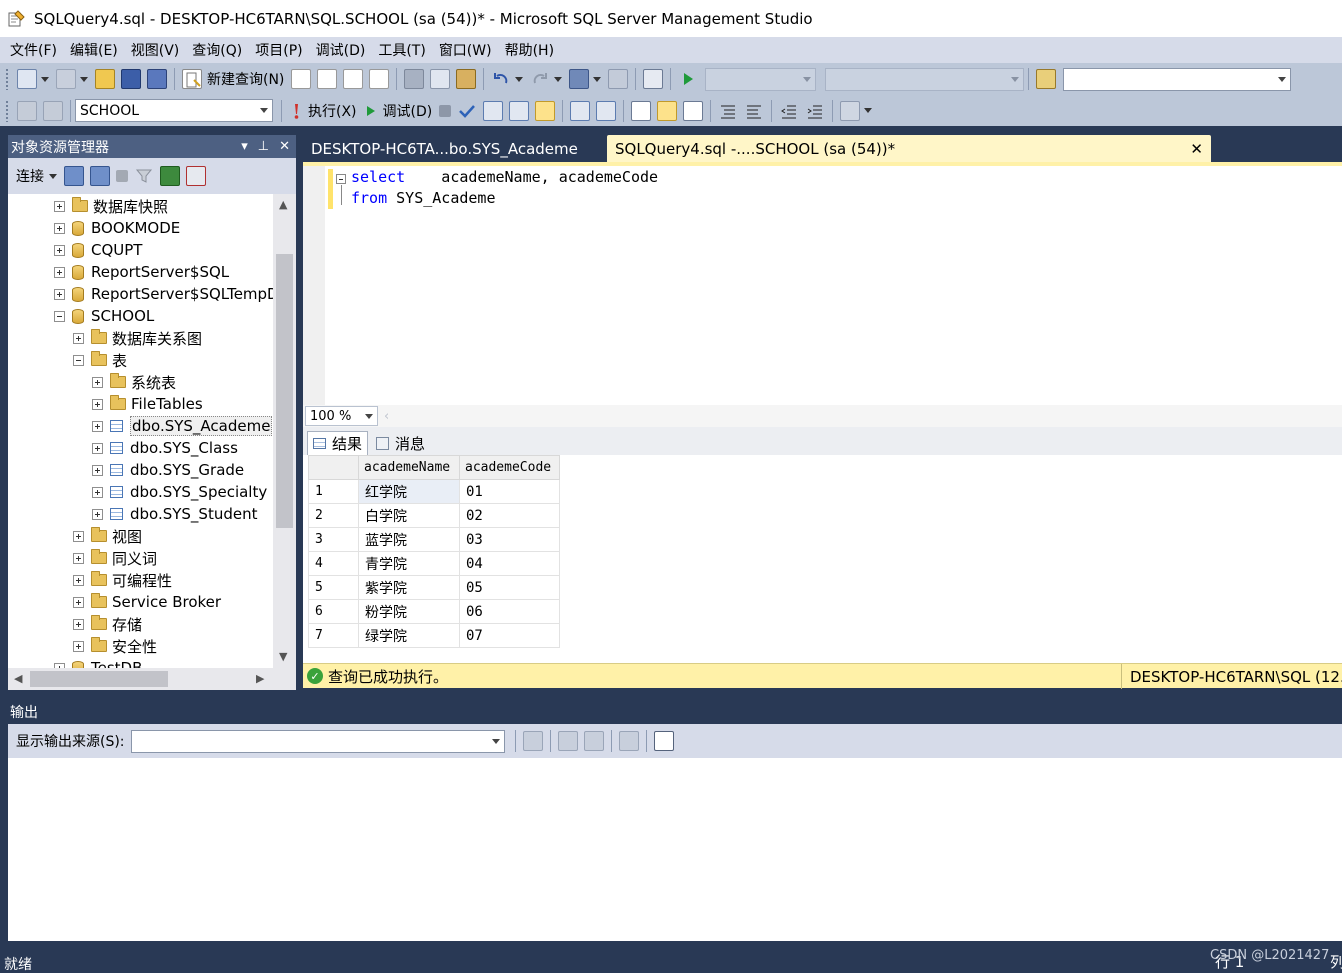  Describe the element at coordinates (333, 467) in the screenshot. I see `grid-corner` at that location.